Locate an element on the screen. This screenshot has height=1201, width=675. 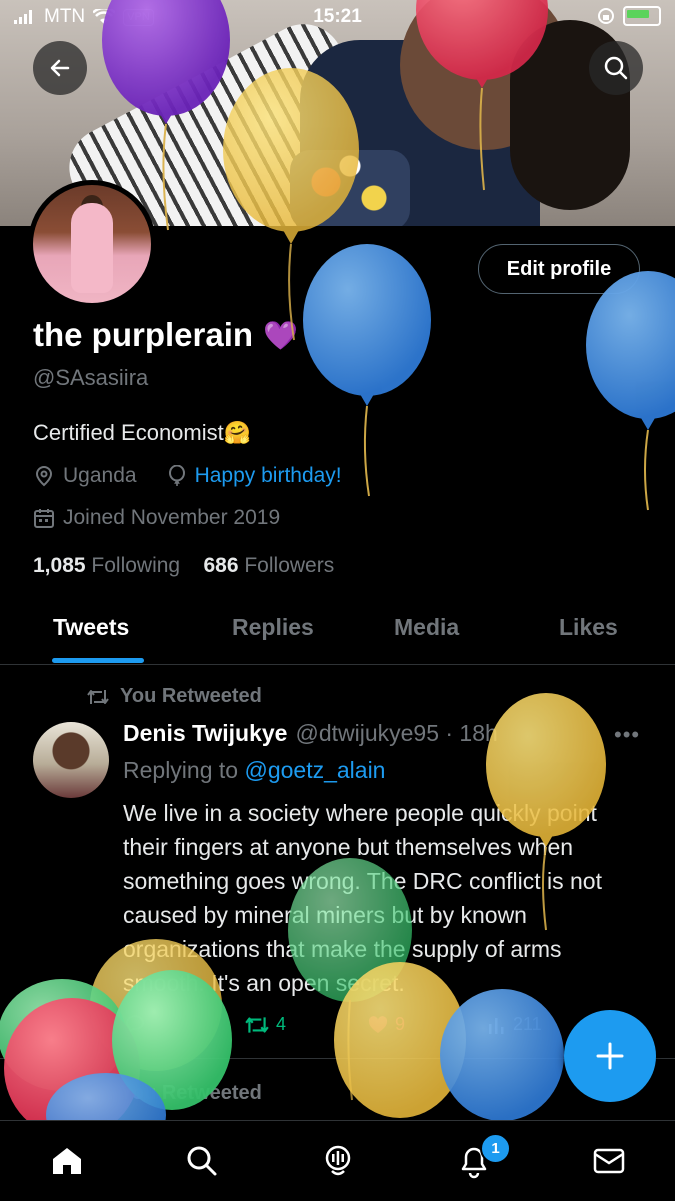
followers-label: Followers is located at coordinates (289, 565).